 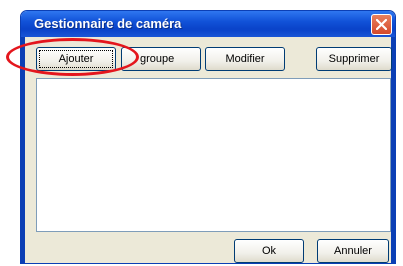 I want to click on group-button: groupe, so click(x=161, y=59).